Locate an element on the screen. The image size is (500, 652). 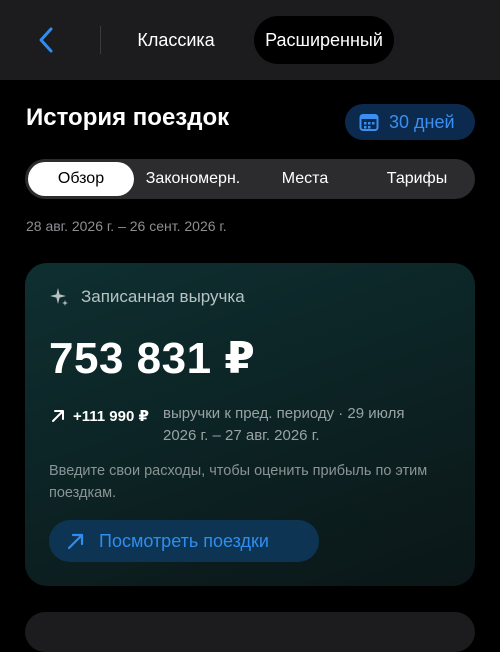
segment-patterns: Закономерн. is located at coordinates (193, 179).